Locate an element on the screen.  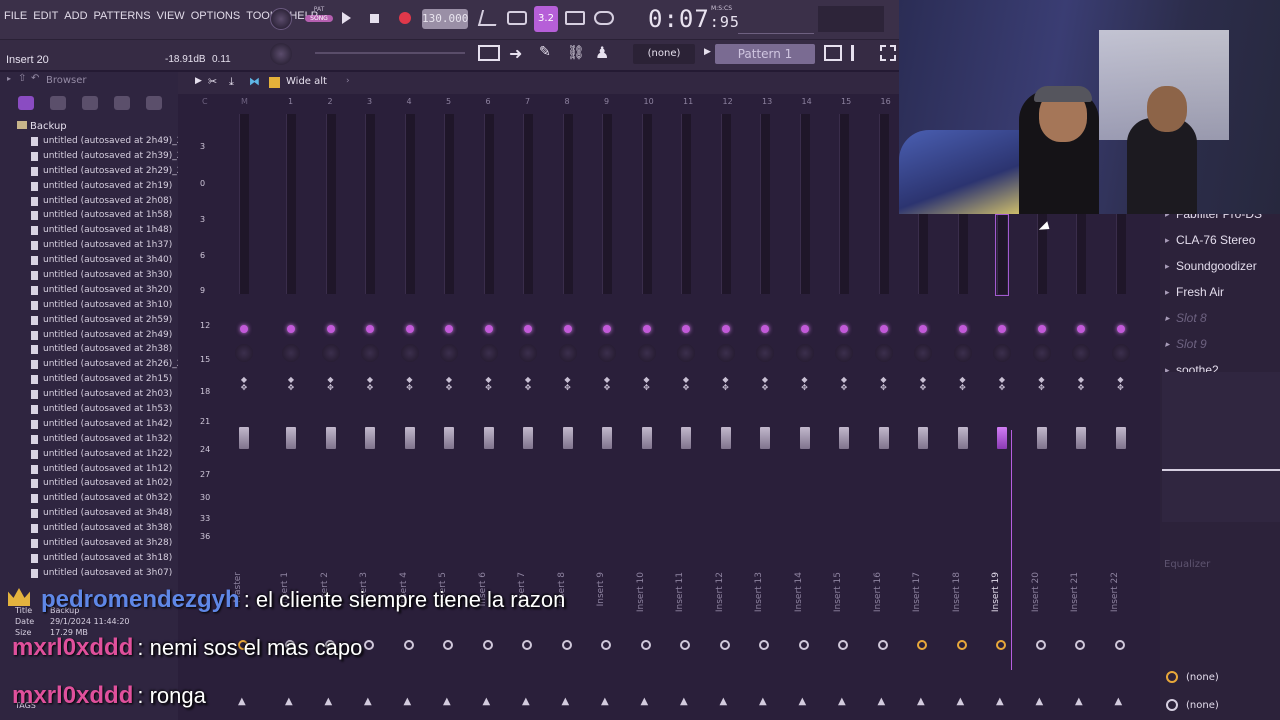
mixer-preset-name: Wide alt is located at coordinates (306, 81).